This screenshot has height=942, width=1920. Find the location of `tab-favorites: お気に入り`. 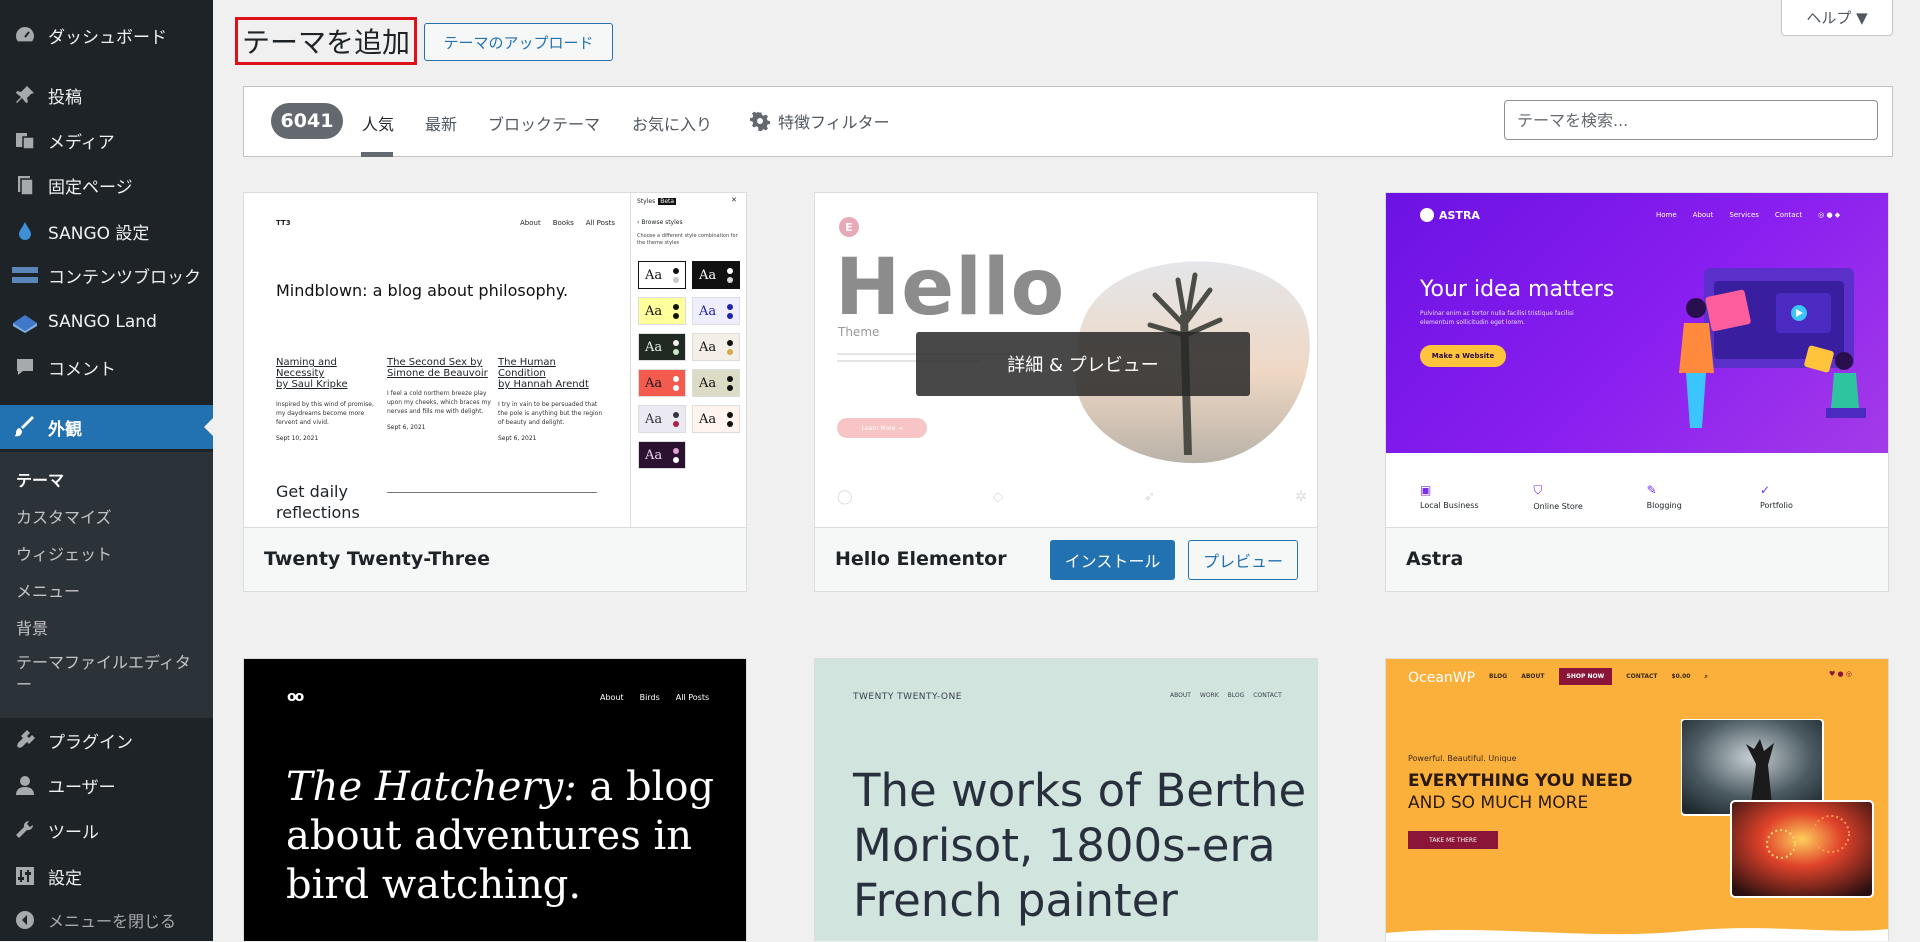

tab-favorites: お気に入り is located at coordinates (672, 123).